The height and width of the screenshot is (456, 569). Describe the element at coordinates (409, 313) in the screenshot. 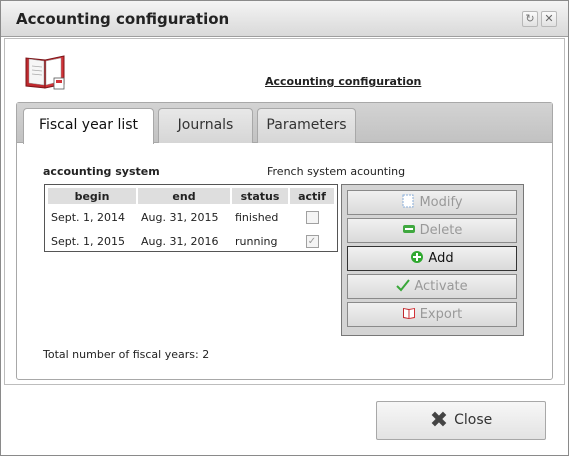

I see `export-icon` at that location.